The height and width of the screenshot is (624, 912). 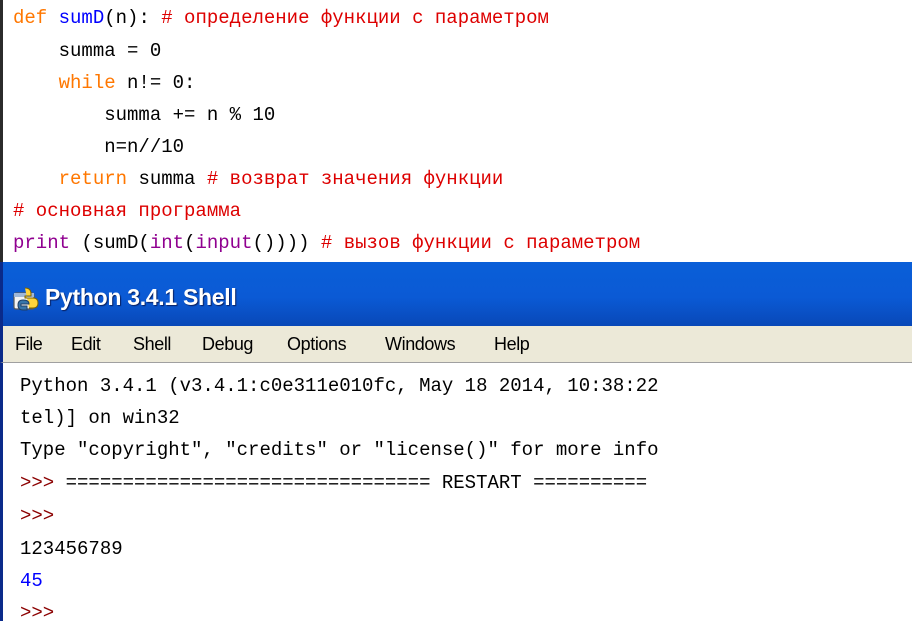 What do you see at coordinates (480, 243) in the screenshot?
I see `comment-call: # вызов функции с параметром` at bounding box center [480, 243].